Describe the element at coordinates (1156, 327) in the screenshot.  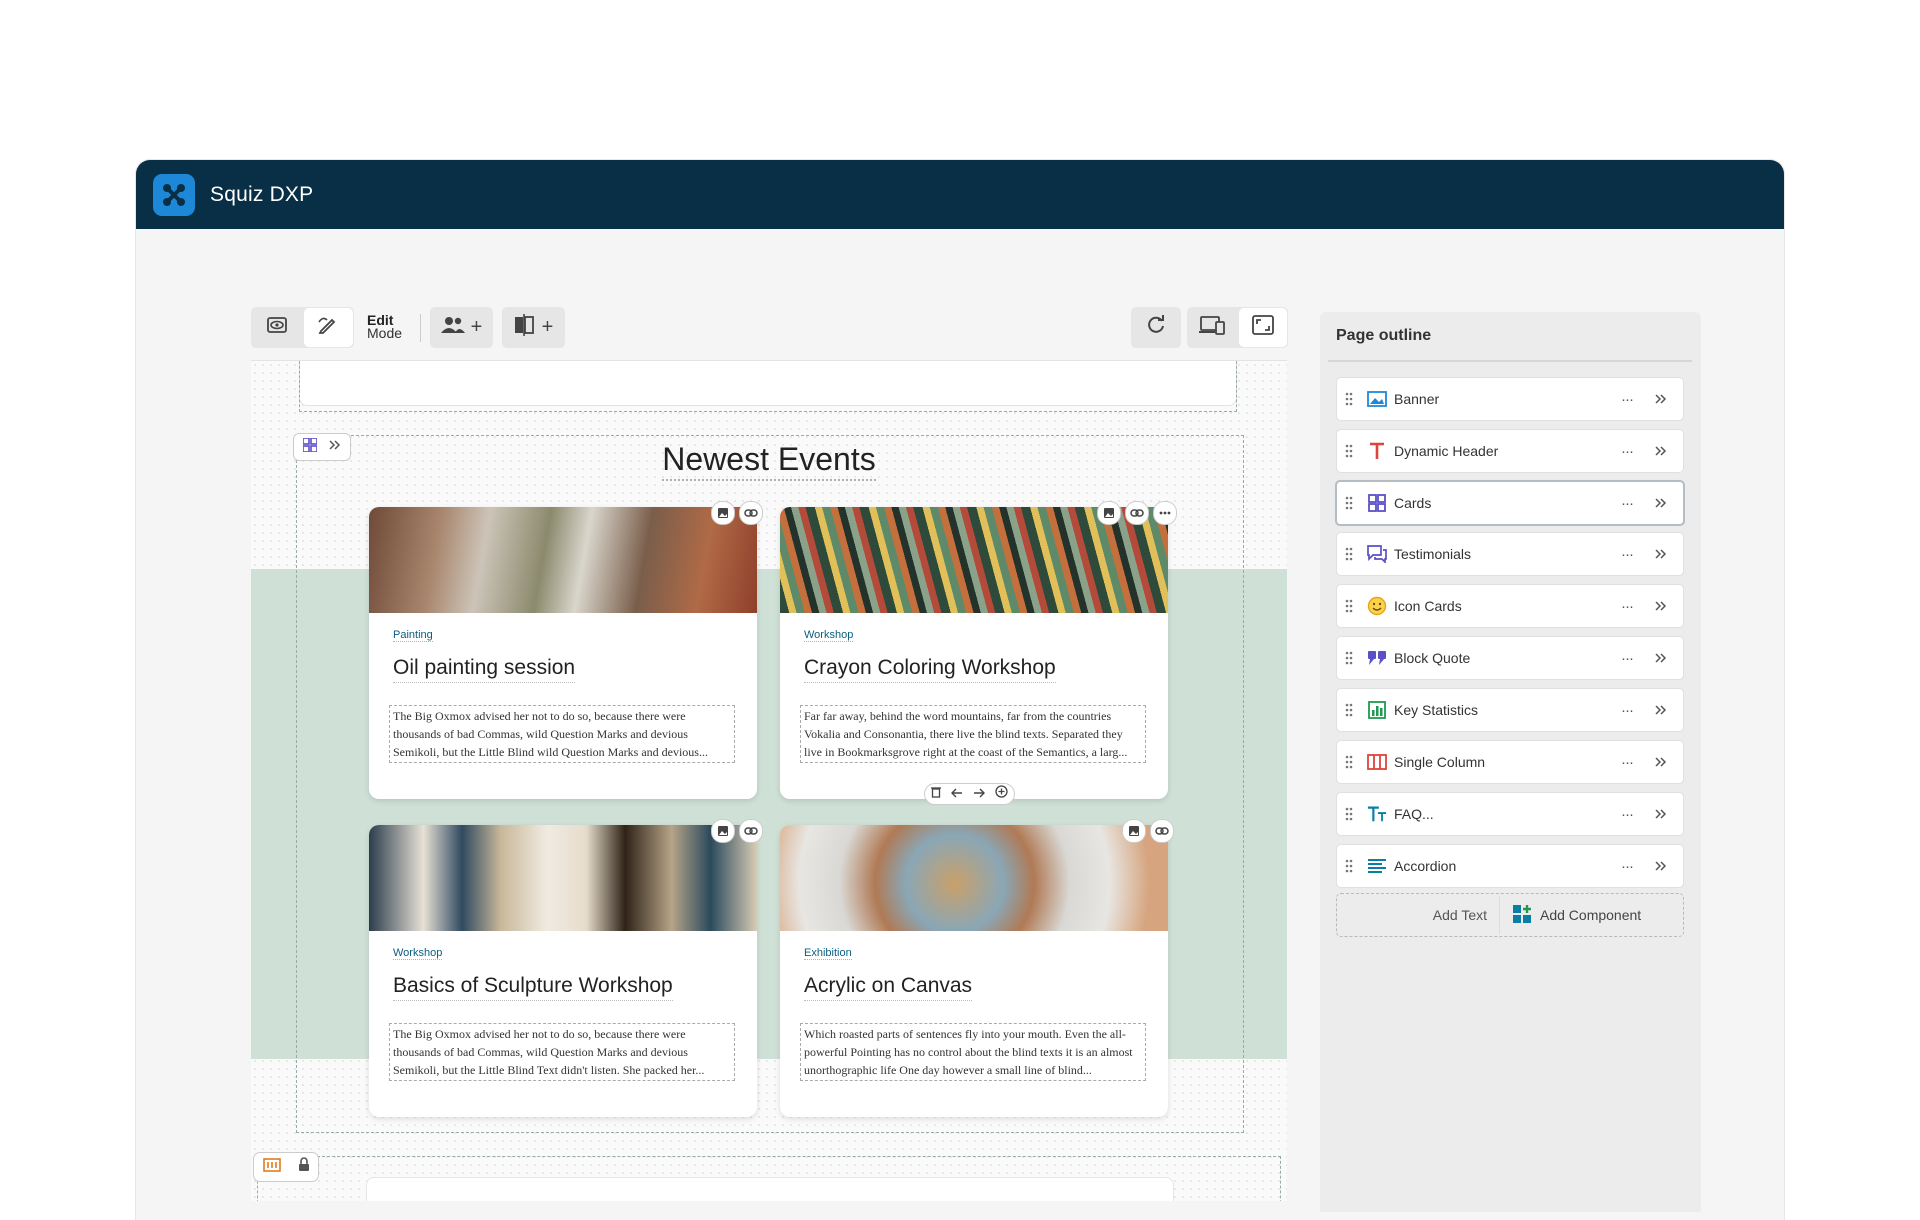
I see `refresh-button` at that location.